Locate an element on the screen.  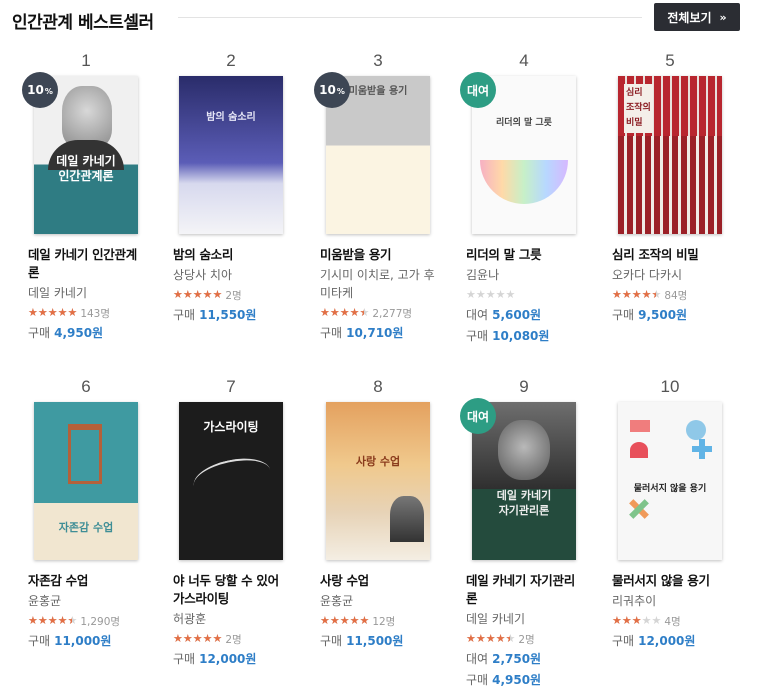
book-item: 8 사랑 수업 사랑 수업 윤홍균 ★★★★★ ★★★★★ 12명 구매 11,500원 is located at coordinates (378, 513).